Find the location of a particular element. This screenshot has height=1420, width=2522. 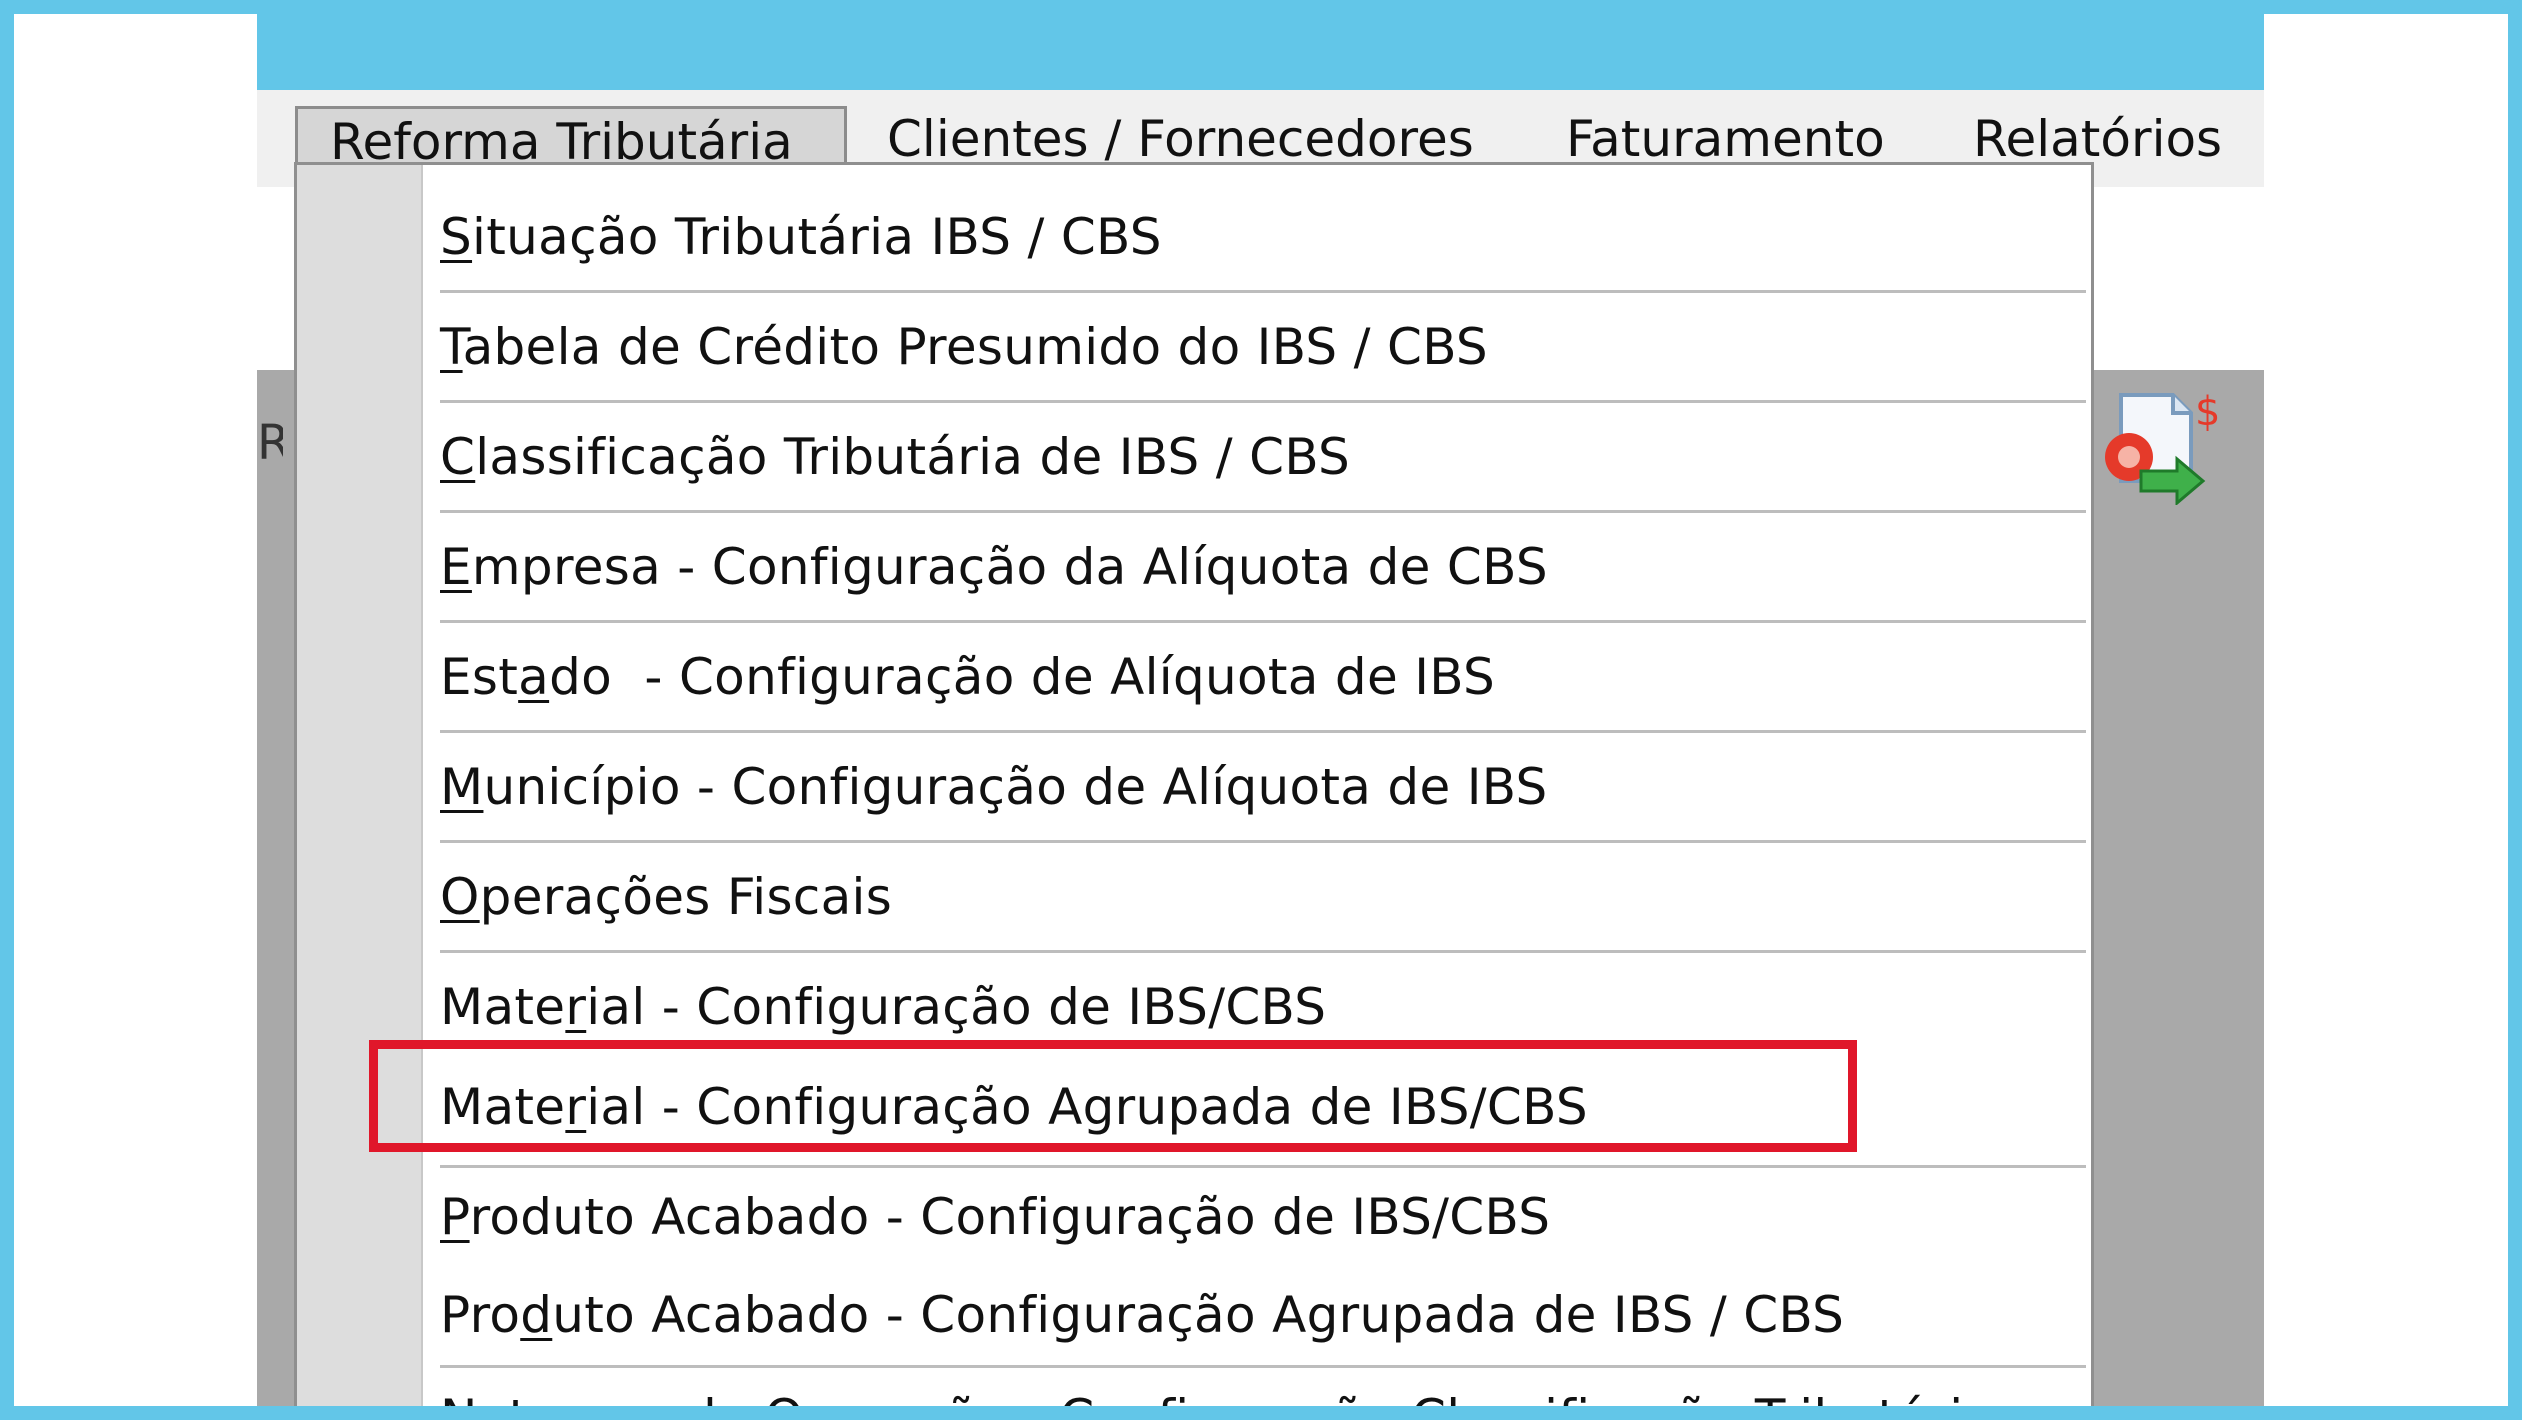

menu-item-classificacao-tributaria: Classificação Tributária de IBS / CBS is located at coordinates (895, 457).